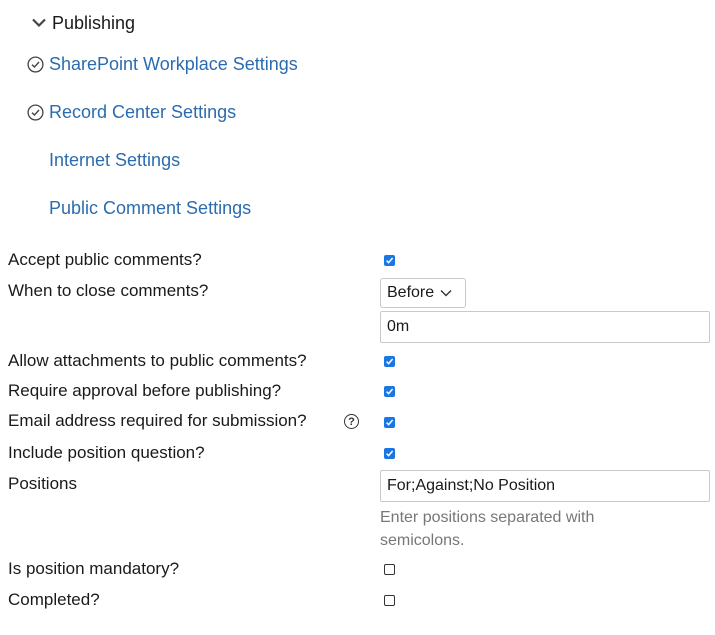 The width and height of the screenshot is (715, 635). What do you see at coordinates (94, 22) in the screenshot?
I see `section-title: Publishing` at bounding box center [94, 22].